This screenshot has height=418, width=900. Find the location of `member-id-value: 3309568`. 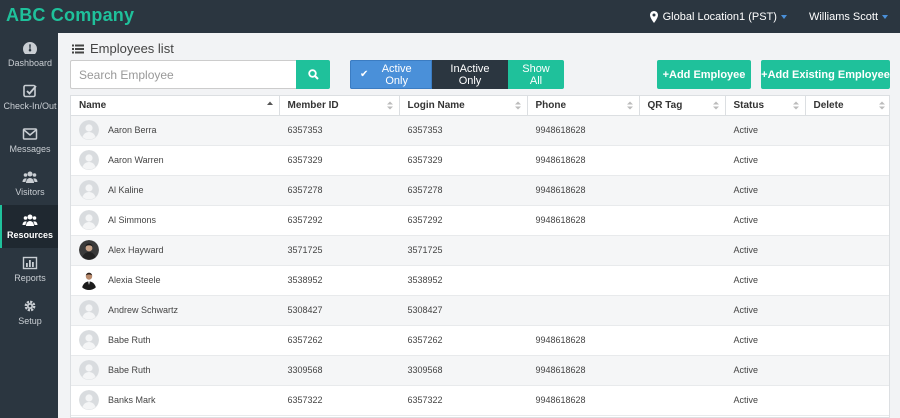

member-id-value: 3309568 is located at coordinates (305, 370).